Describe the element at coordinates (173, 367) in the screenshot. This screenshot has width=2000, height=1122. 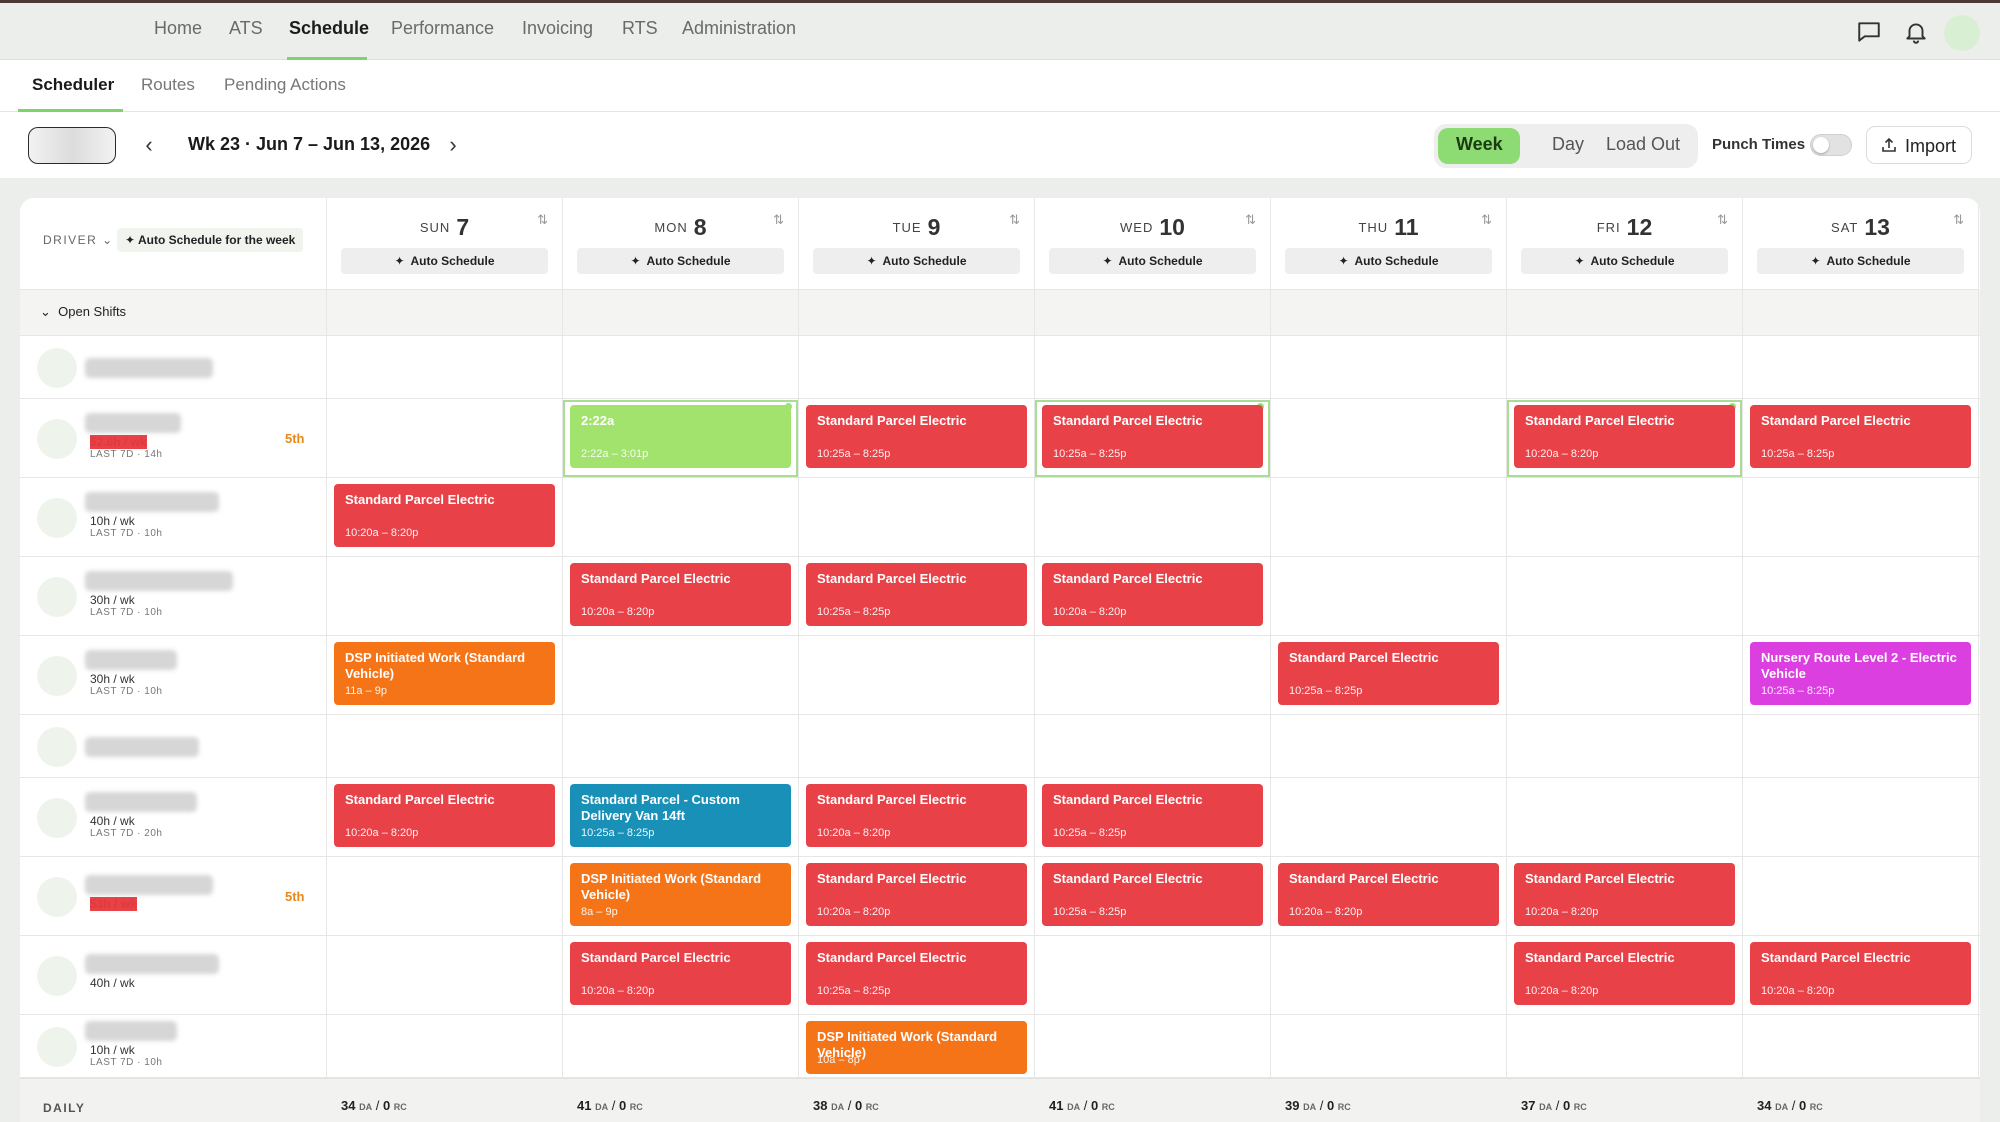
I see `driver-info-cell` at that location.